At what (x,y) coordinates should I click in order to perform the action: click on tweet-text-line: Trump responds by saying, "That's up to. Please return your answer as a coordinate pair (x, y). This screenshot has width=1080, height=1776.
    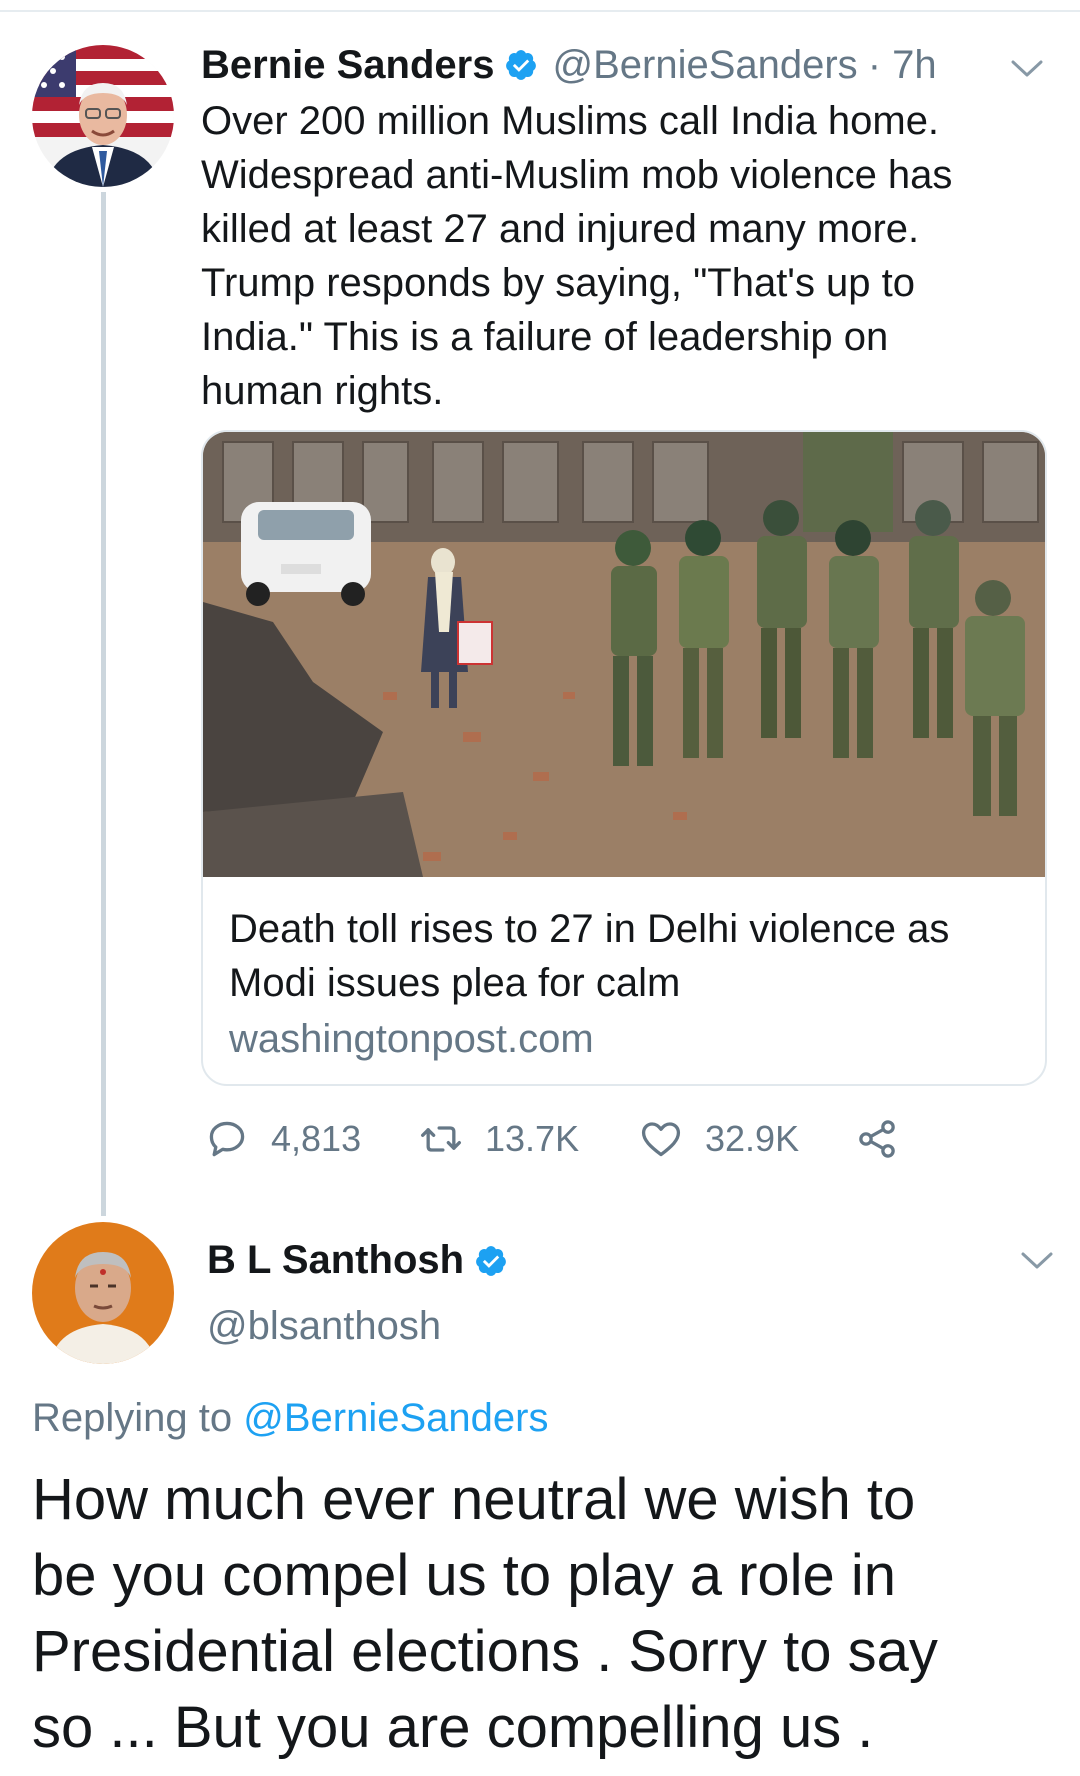
    Looking at the image, I should click on (558, 283).